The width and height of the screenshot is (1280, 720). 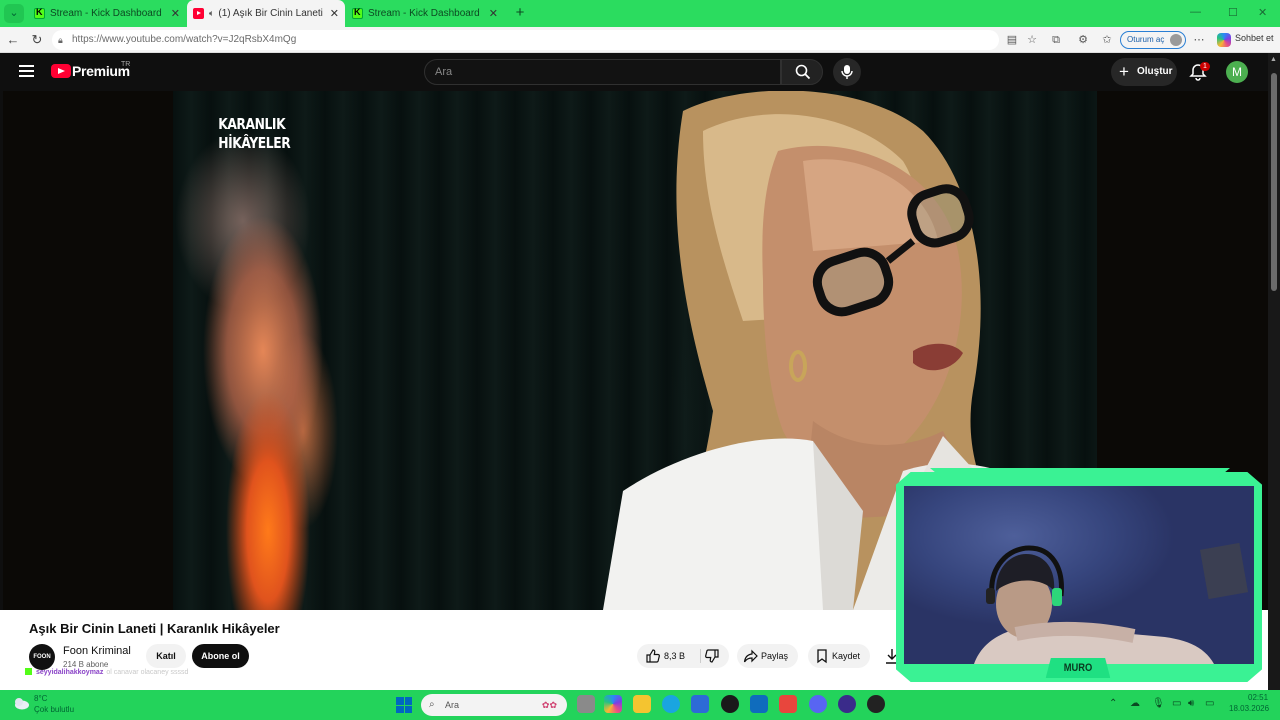 What do you see at coordinates (1274, 371) in the screenshot?
I see `page-scrollbar: ▲` at bounding box center [1274, 371].